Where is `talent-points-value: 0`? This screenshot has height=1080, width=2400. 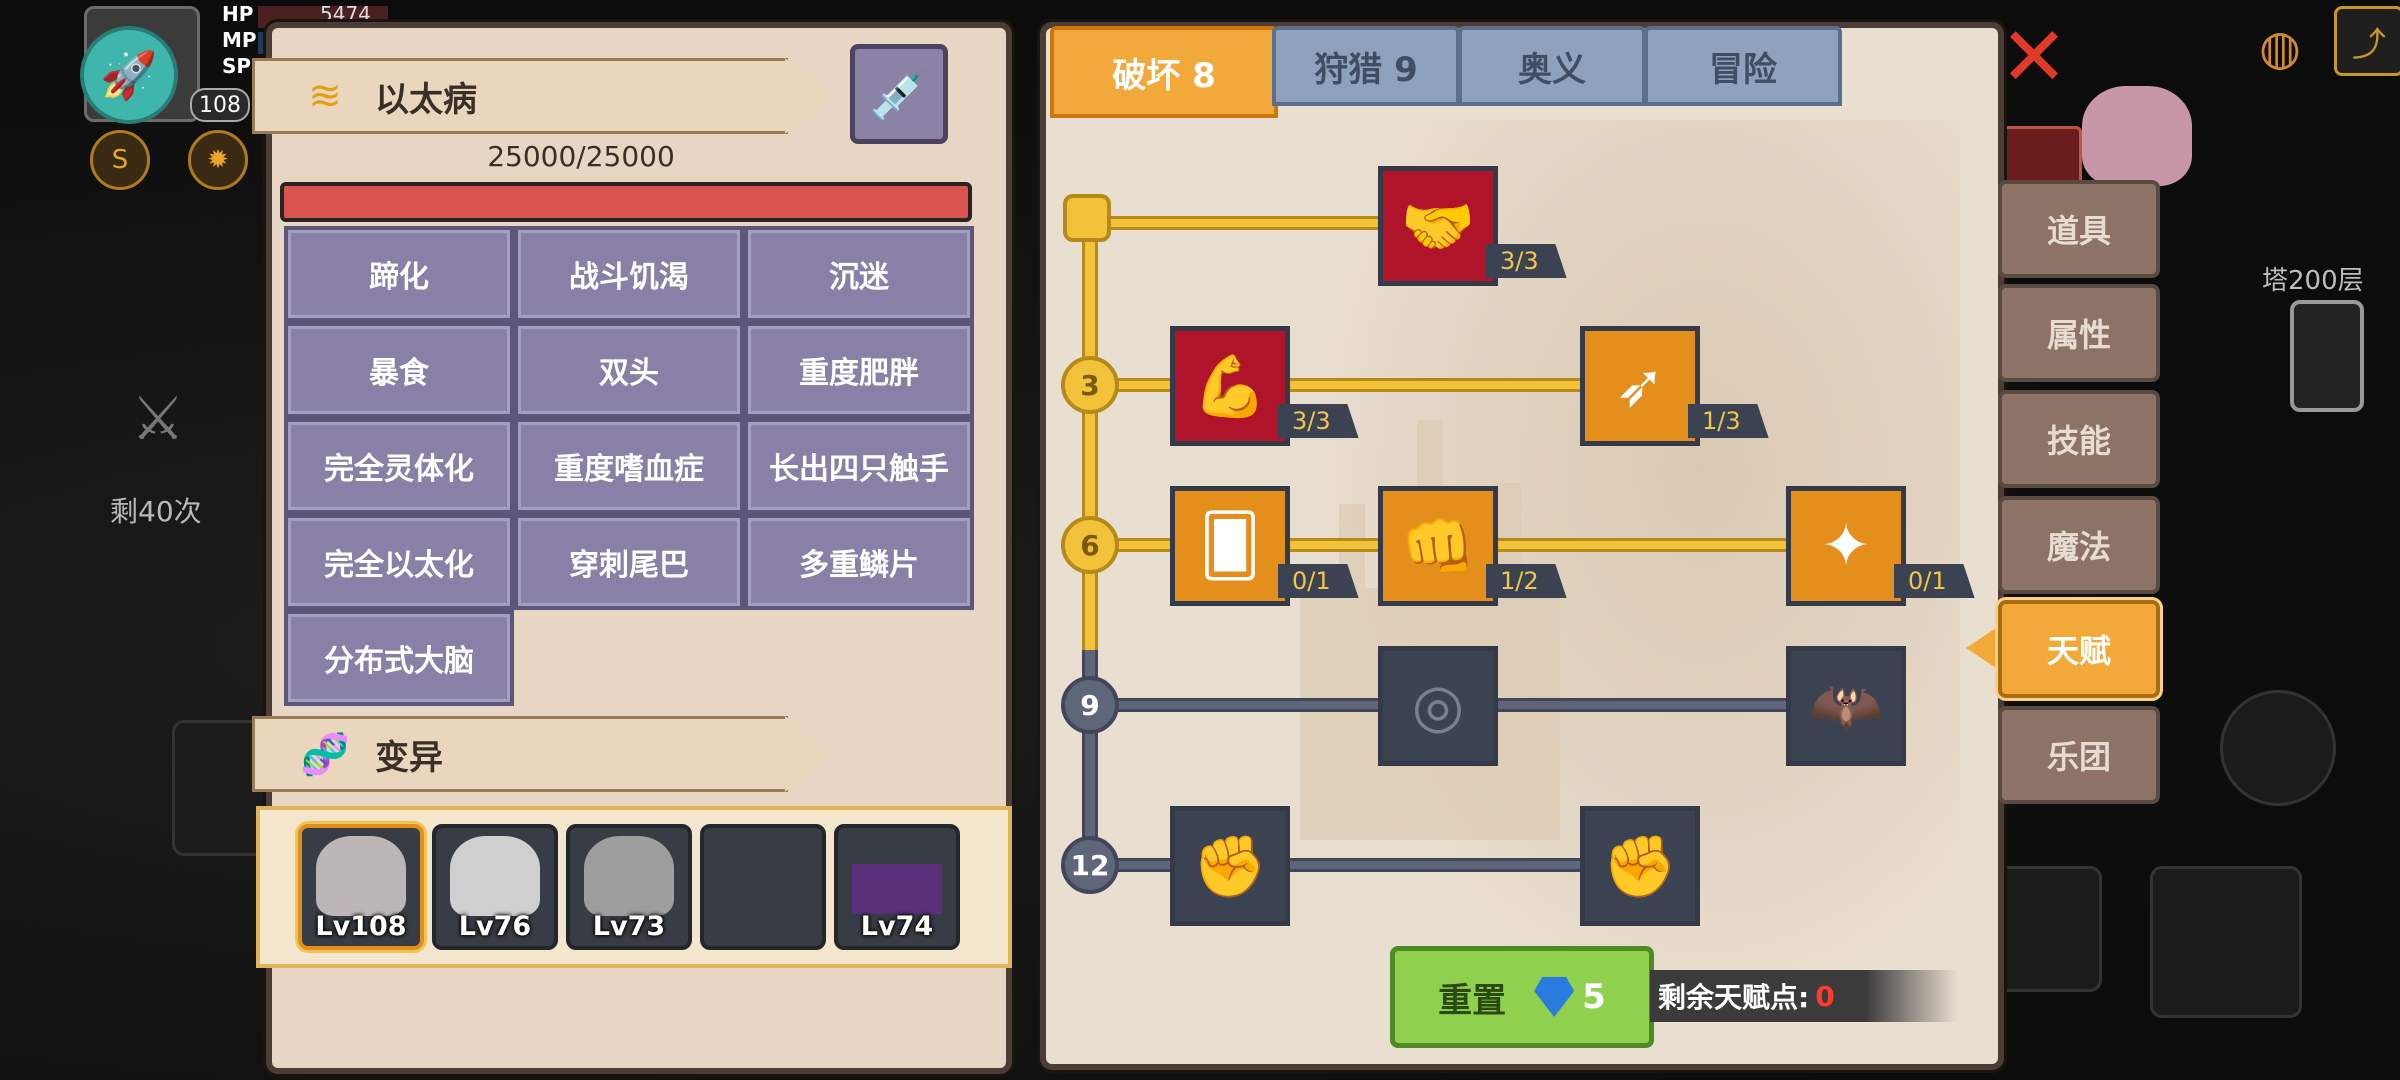
talent-points-value: 0 is located at coordinates (1825, 996).